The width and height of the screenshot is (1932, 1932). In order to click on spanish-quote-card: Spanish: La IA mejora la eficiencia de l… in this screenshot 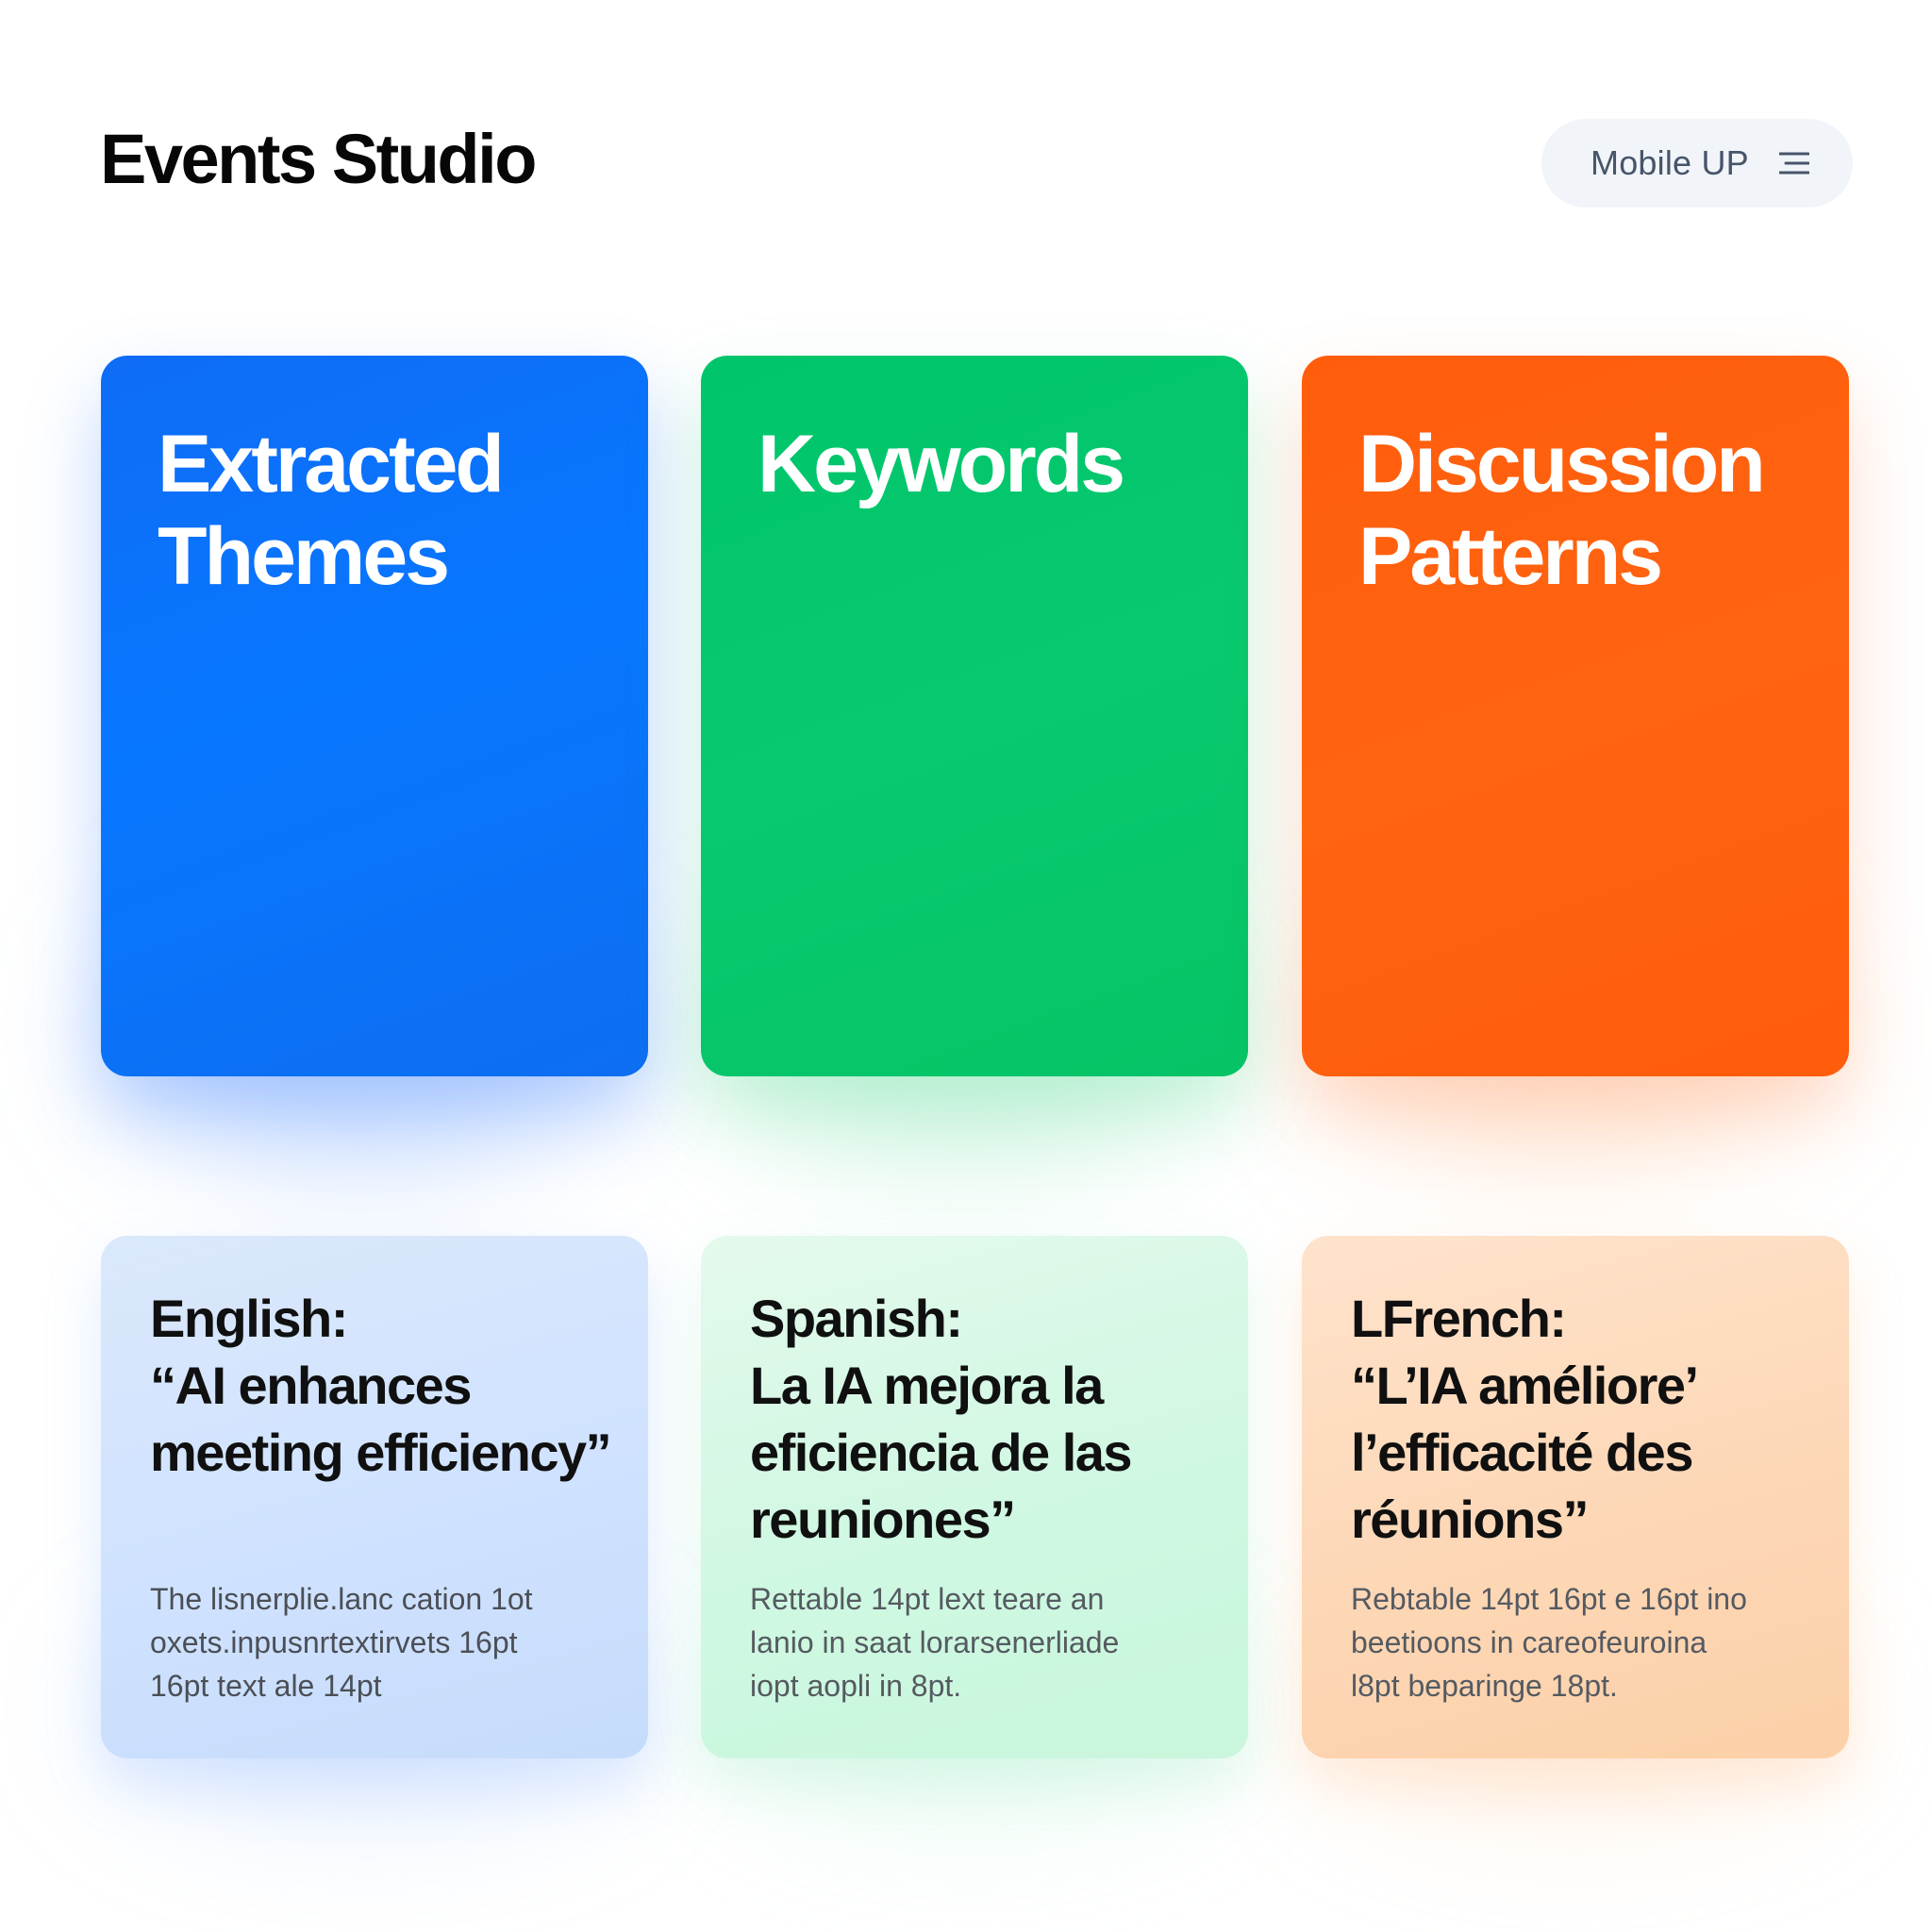, I will do `click(974, 1497)`.